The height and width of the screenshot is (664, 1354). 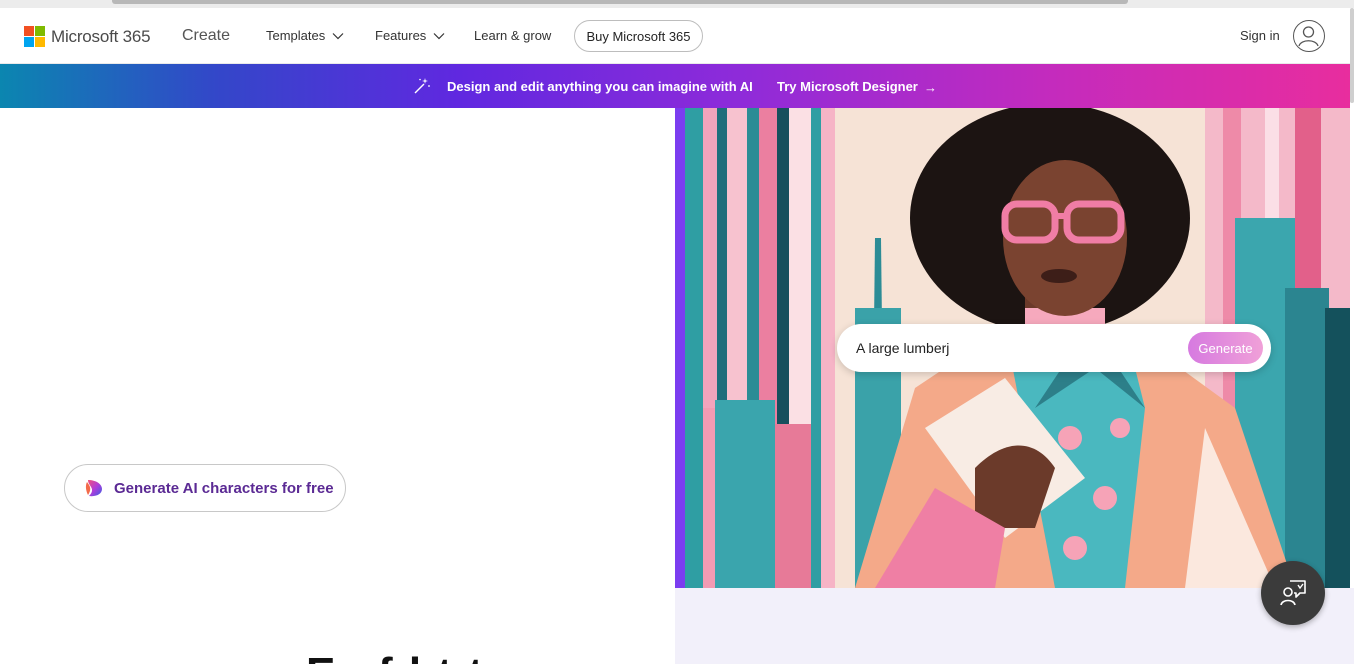 What do you see at coordinates (638, 36) in the screenshot?
I see `buy-microsoft-365-button: Buy Microsoft 365` at bounding box center [638, 36].